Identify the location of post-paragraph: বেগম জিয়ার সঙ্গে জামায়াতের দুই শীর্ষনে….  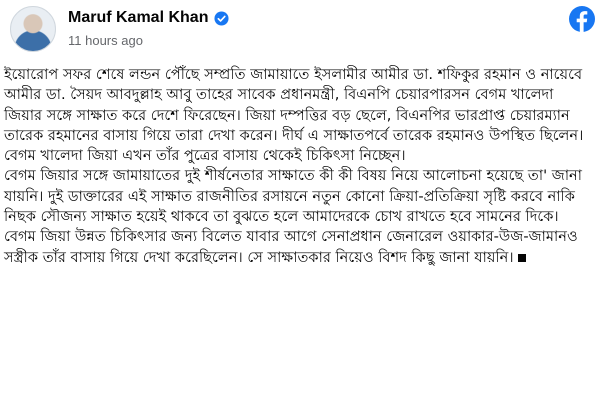
(293, 196).